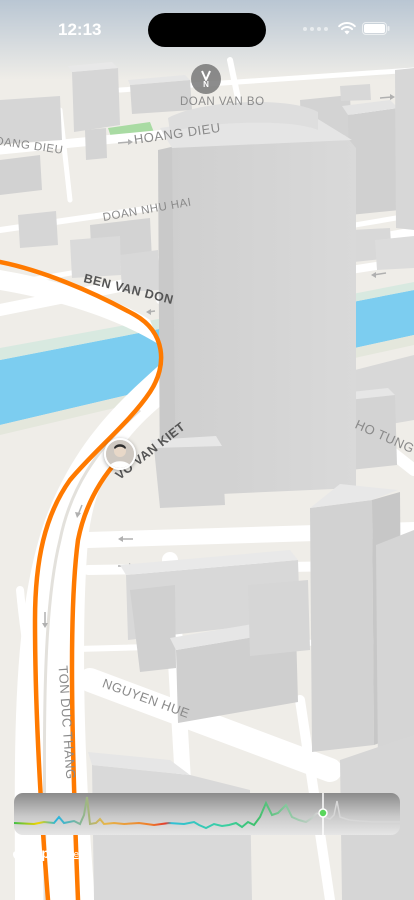  I want to click on elevation-scrubber-handle, so click(323, 813).